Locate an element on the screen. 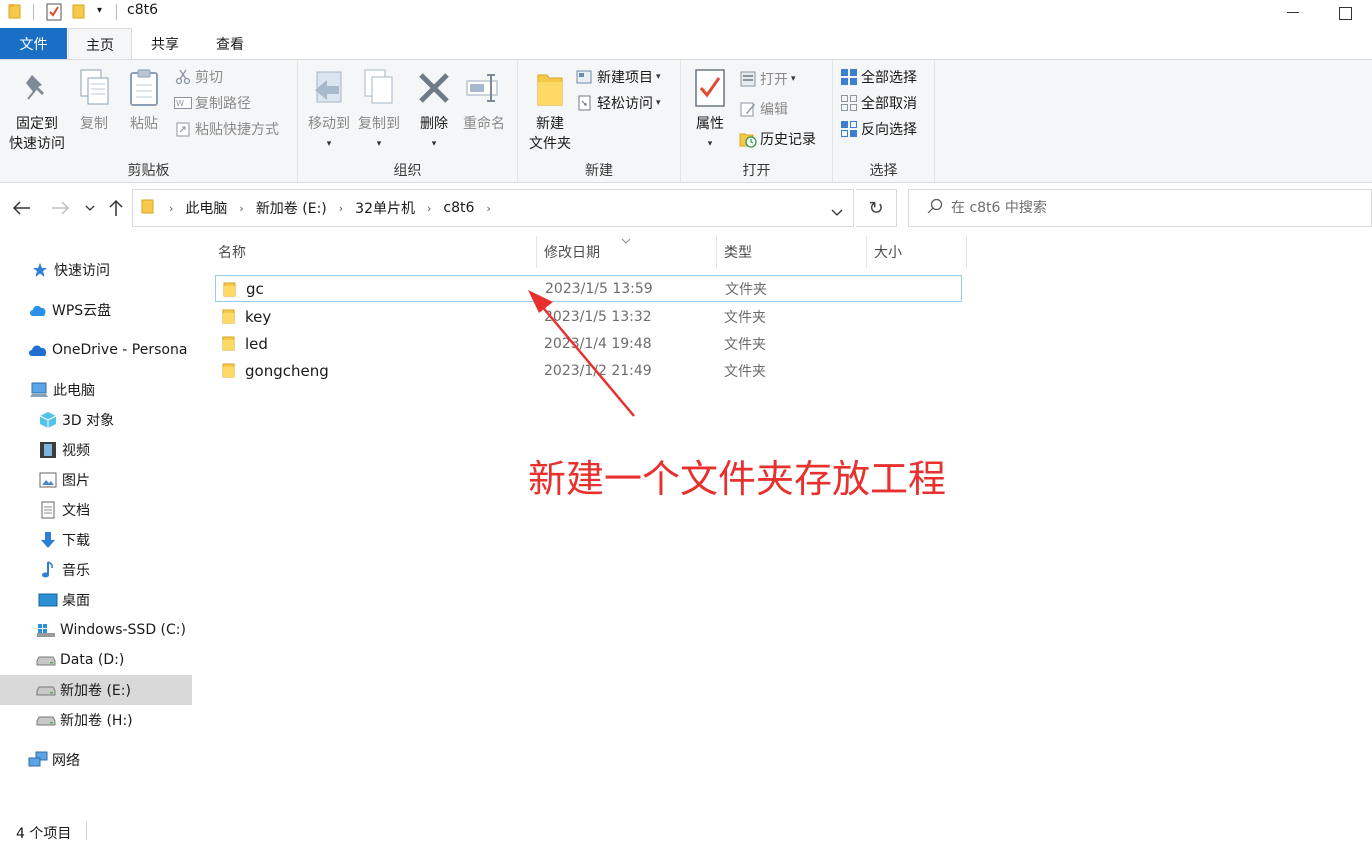  onedrive-icon is located at coordinates (38, 350).